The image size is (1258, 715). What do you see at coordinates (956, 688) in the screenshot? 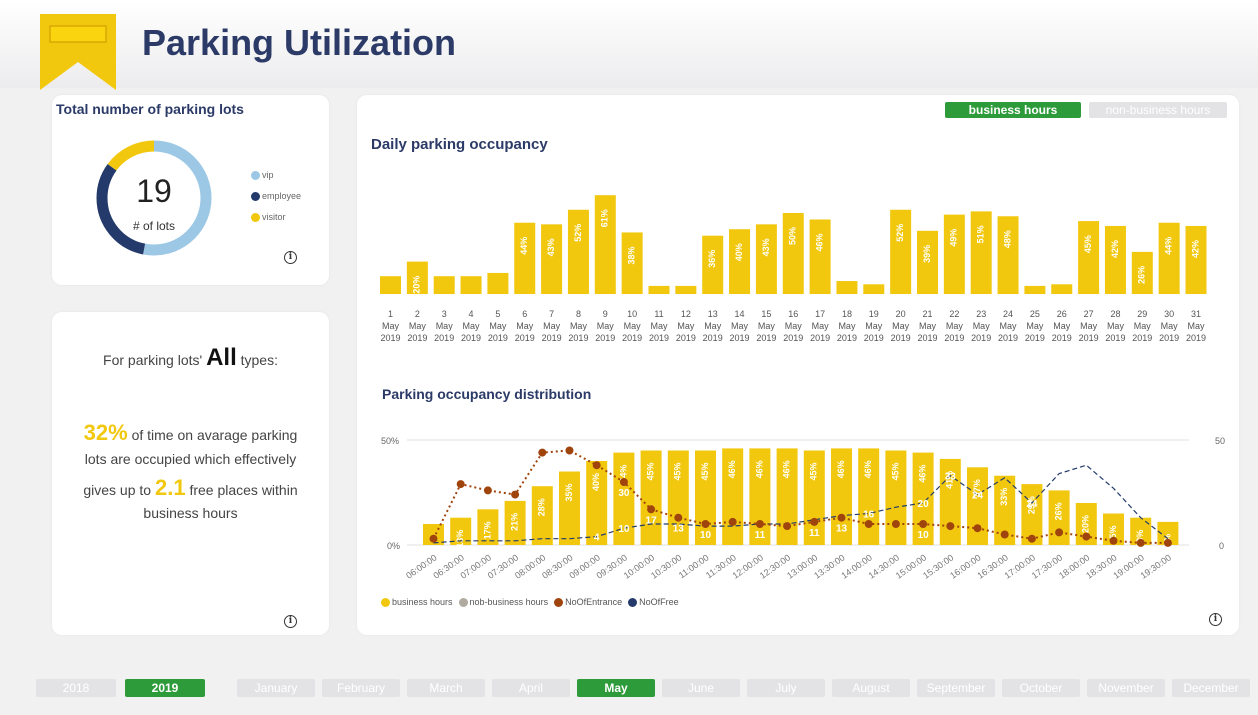
I see `month-button-september: September` at bounding box center [956, 688].